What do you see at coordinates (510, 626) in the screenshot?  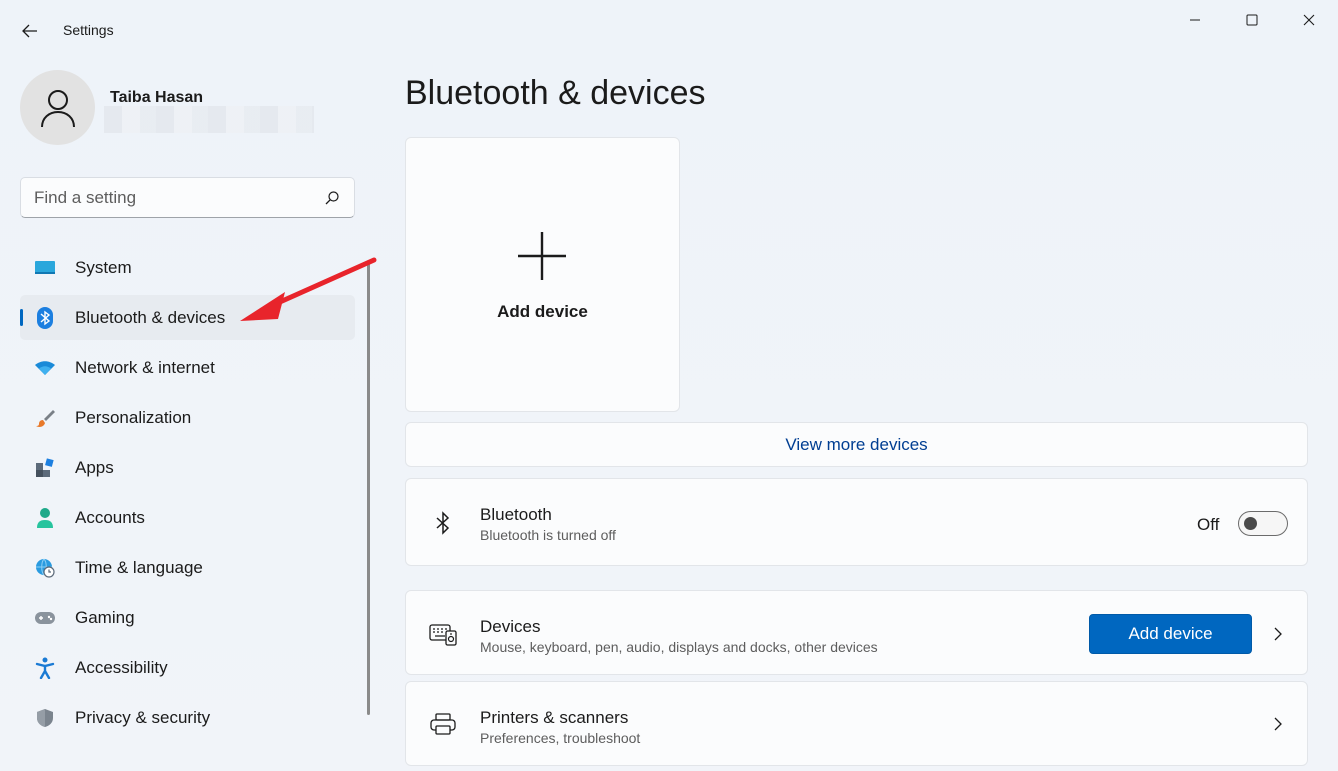 I see `devices-title: Devices` at bounding box center [510, 626].